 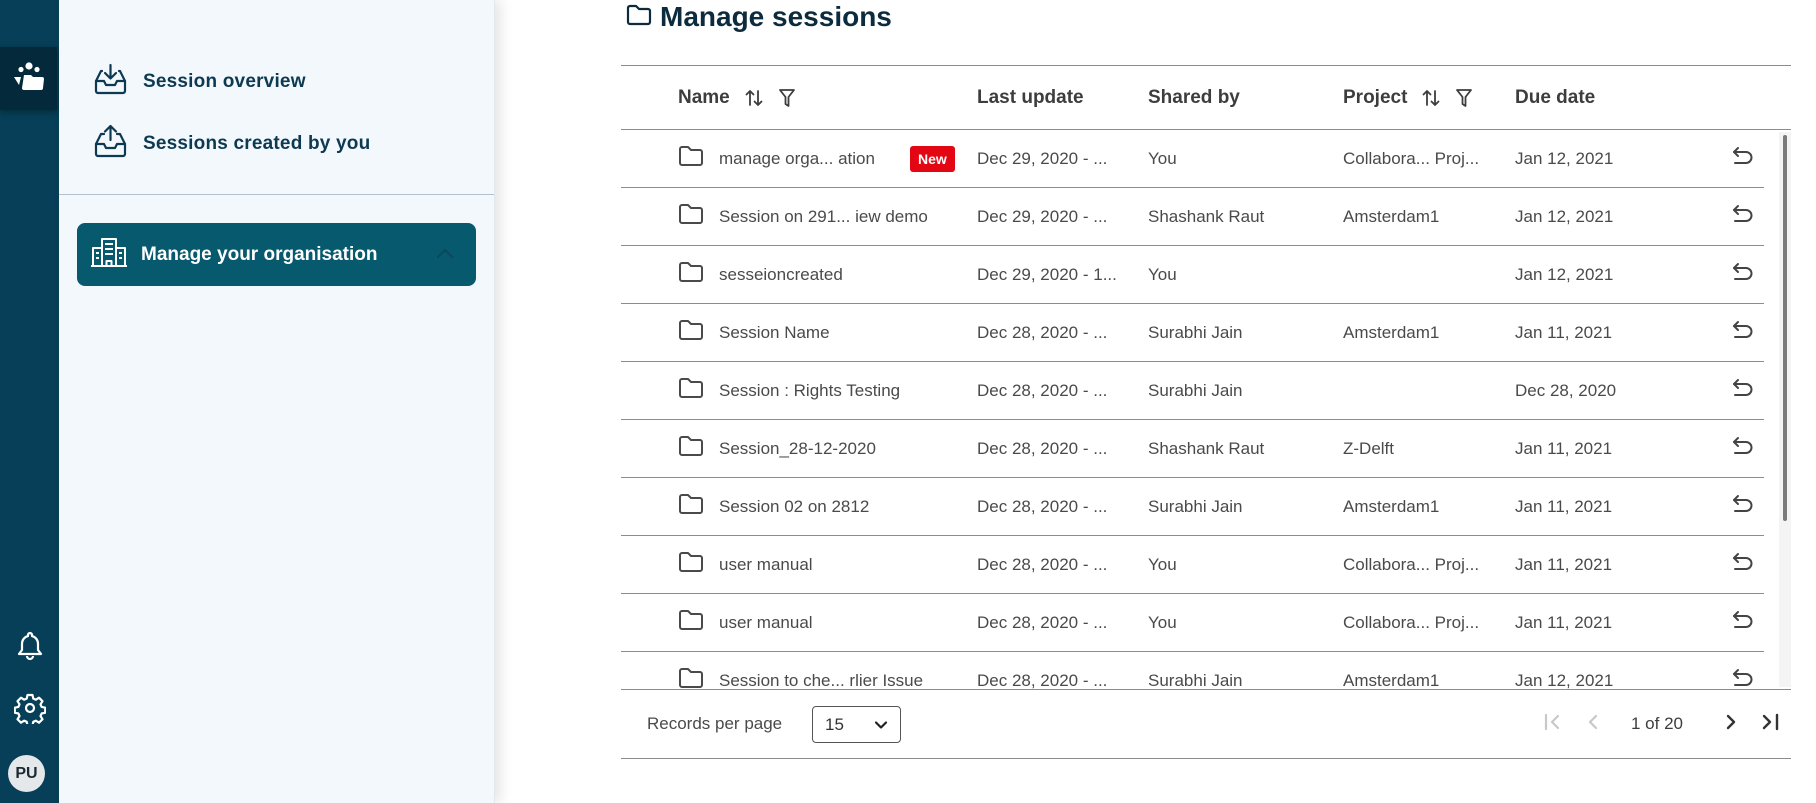 I want to click on cell-name: Session Name, so click(x=754, y=332).